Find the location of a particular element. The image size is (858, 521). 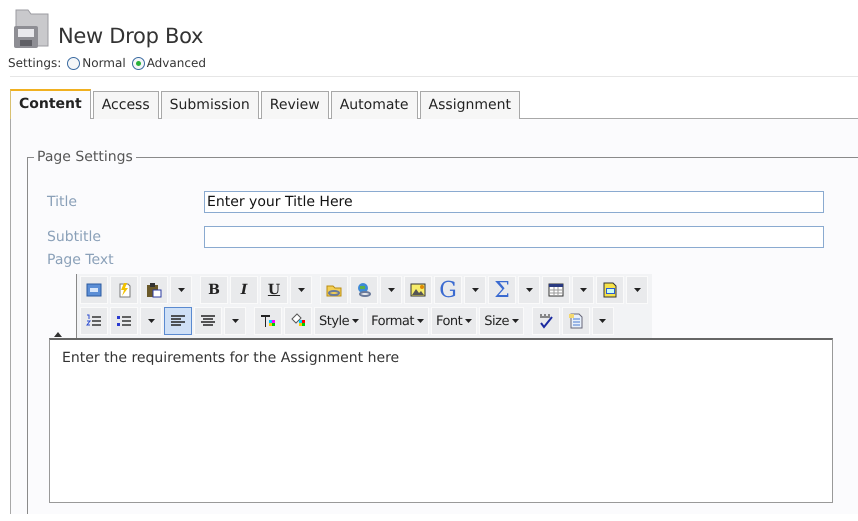

spell-check-icon is located at coordinates (546, 321).